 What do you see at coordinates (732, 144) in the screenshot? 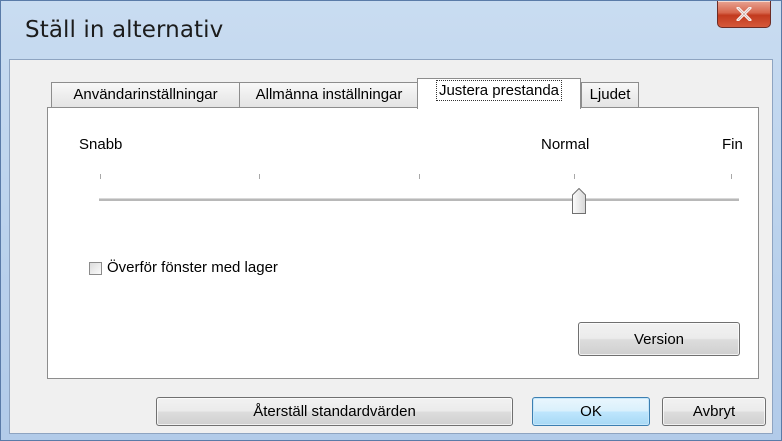
I see `slider-label-fine: Fin` at bounding box center [732, 144].